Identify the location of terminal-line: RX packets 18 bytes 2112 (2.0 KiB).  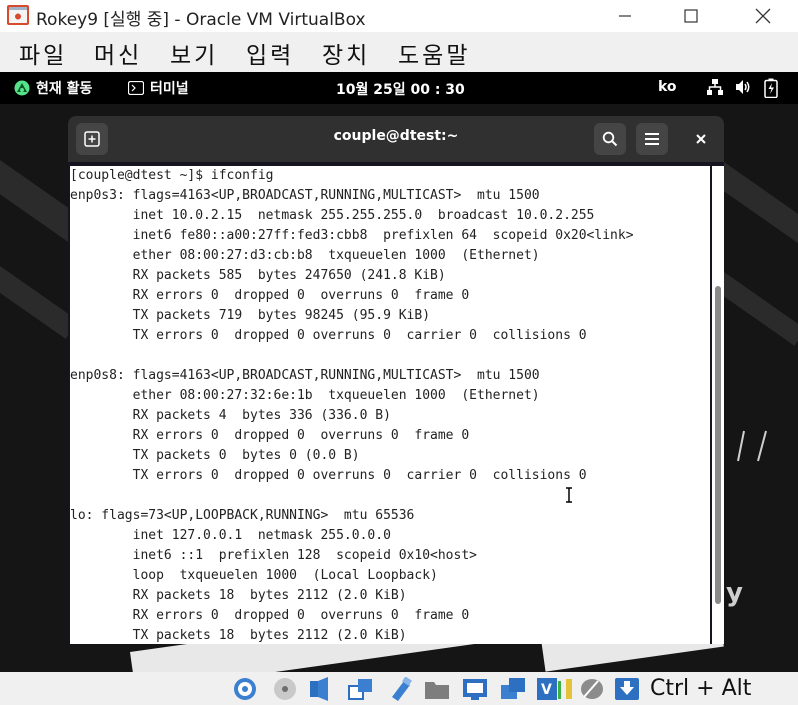
(238, 595).